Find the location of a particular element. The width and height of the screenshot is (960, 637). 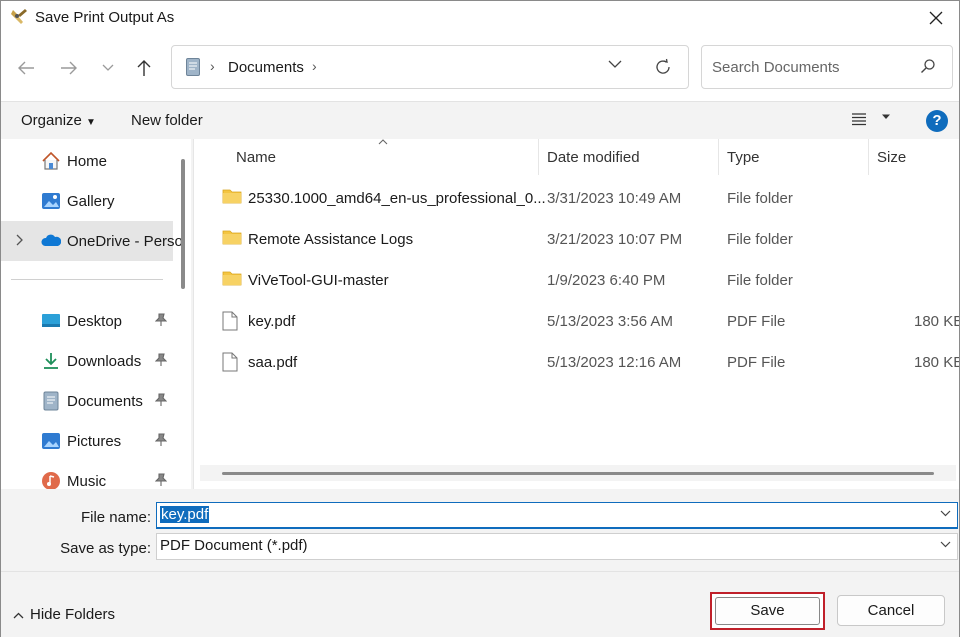

save-type-label: Save as type: is located at coordinates (105, 548).